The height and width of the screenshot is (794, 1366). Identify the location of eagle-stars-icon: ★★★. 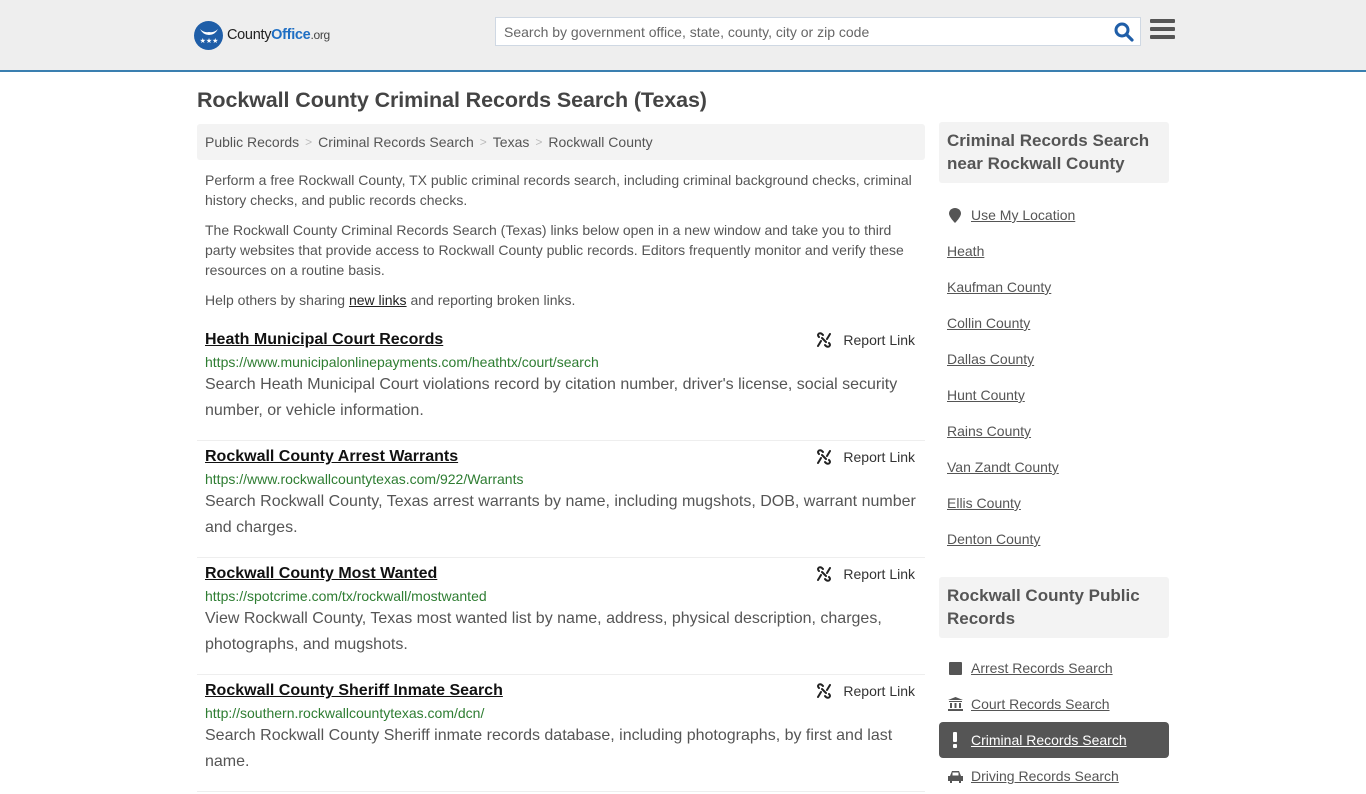
(208, 35).